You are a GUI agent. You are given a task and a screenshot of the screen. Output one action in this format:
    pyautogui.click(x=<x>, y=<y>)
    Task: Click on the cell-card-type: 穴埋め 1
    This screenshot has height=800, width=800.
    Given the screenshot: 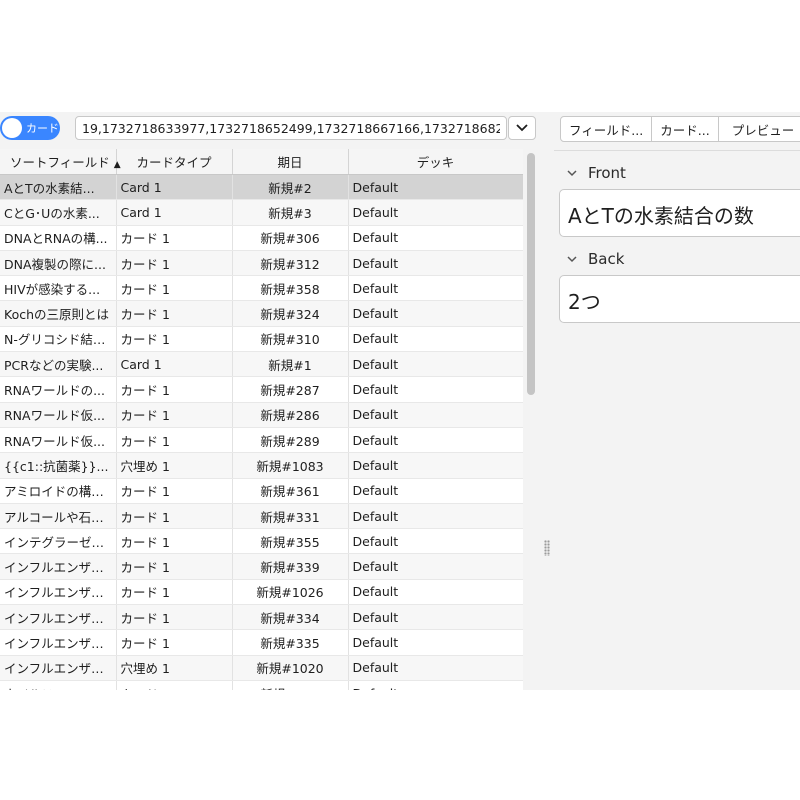 What is the action you would take?
    pyautogui.click(x=174, y=668)
    